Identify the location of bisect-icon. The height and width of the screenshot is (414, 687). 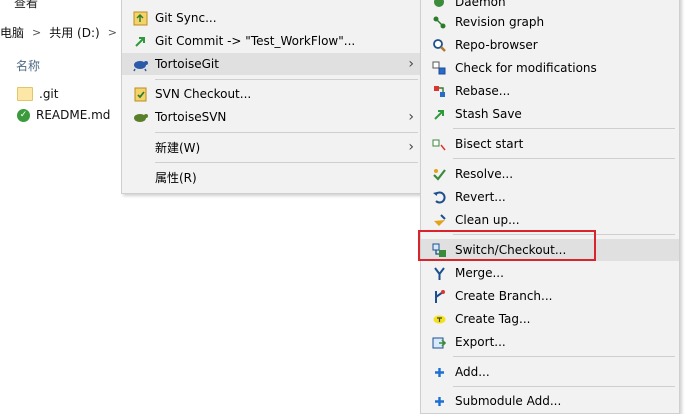
(439, 144).